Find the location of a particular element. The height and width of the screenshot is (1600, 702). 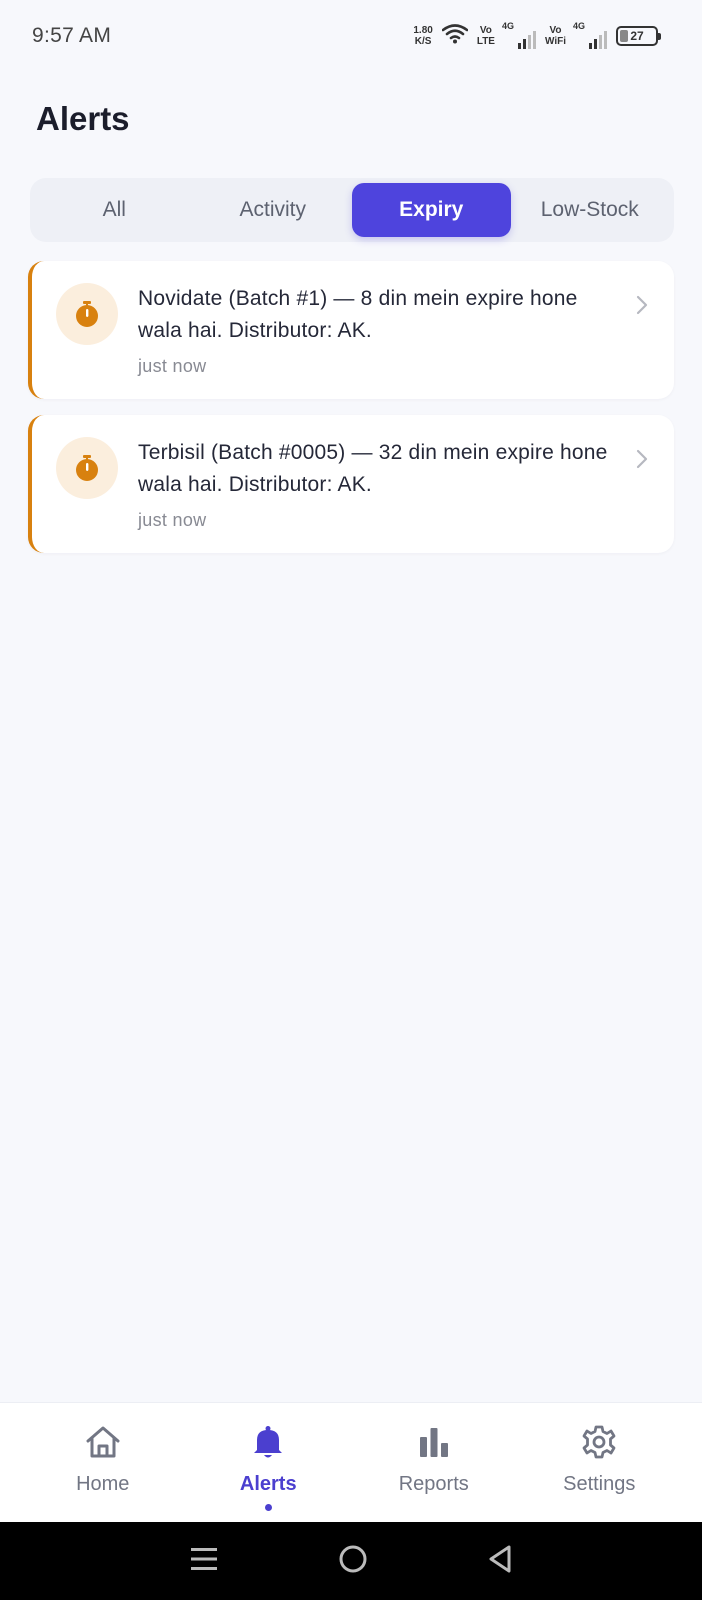

recent-apps-icon is located at coordinates (204, 1561).